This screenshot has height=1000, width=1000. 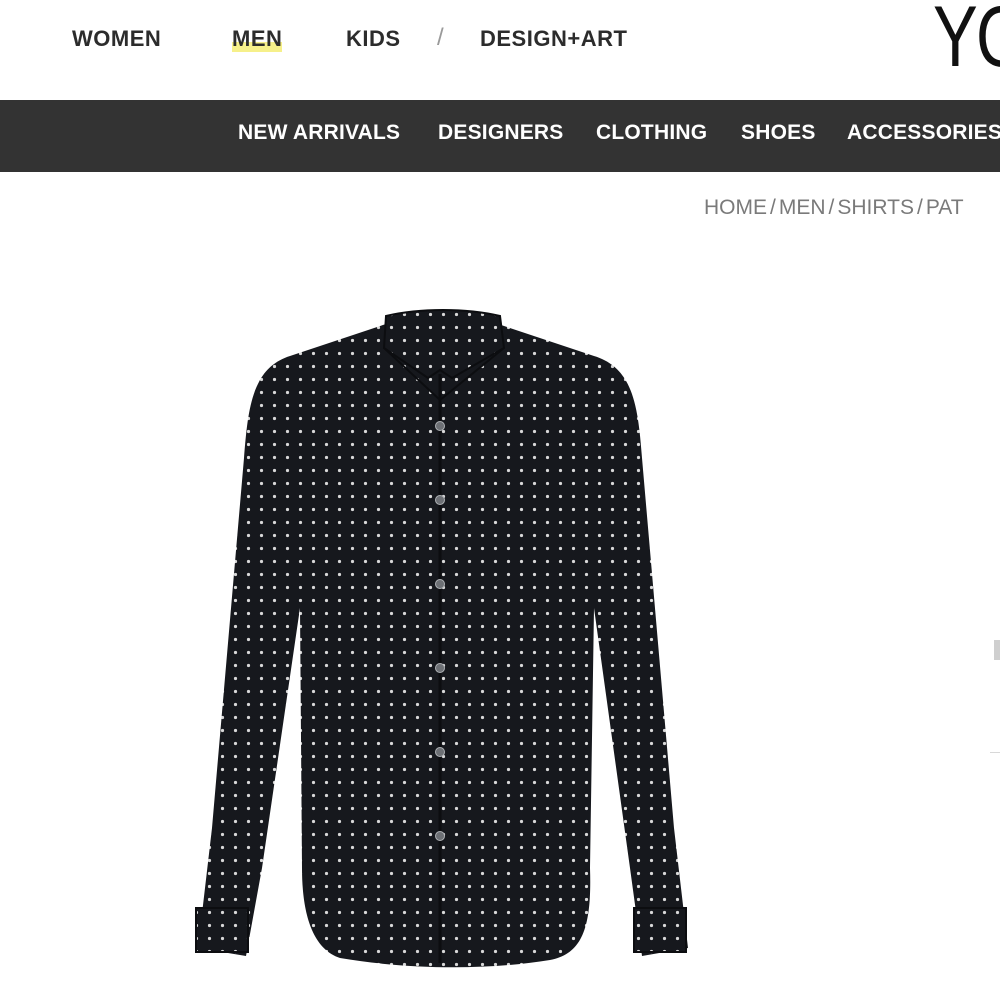 I want to click on nav-kids: KIDS, so click(x=373, y=39).